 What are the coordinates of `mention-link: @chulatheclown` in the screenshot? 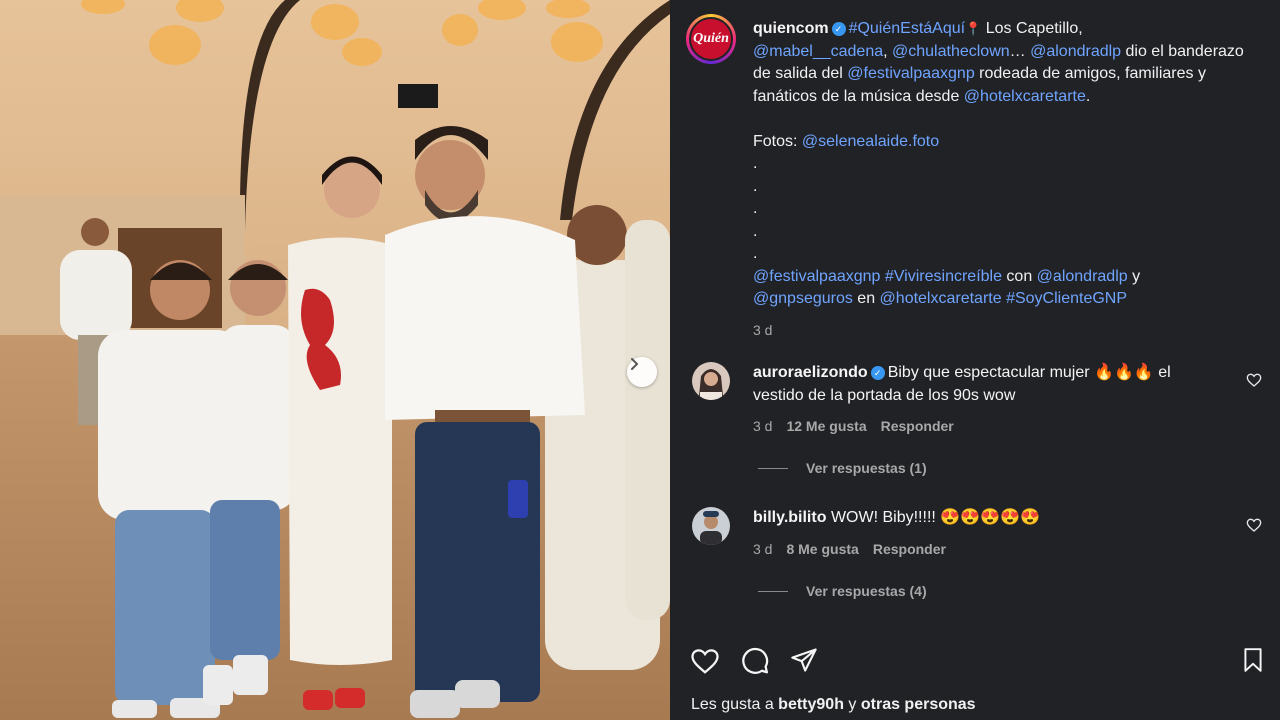 It's located at (951, 51).